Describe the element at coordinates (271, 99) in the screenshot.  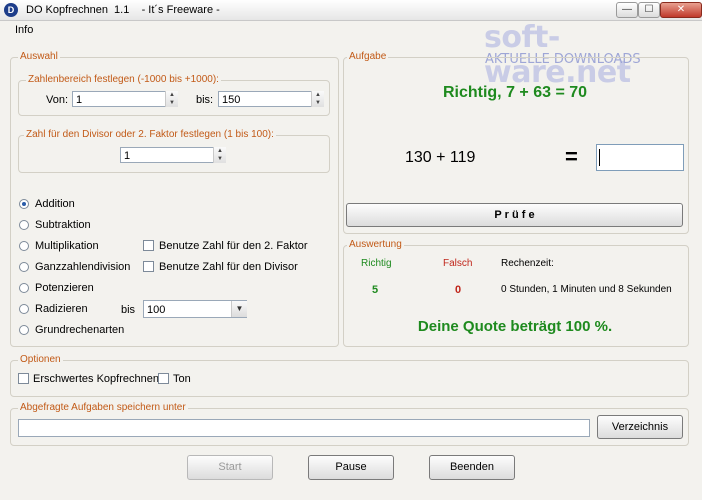
I see `bis-input: 150` at that location.